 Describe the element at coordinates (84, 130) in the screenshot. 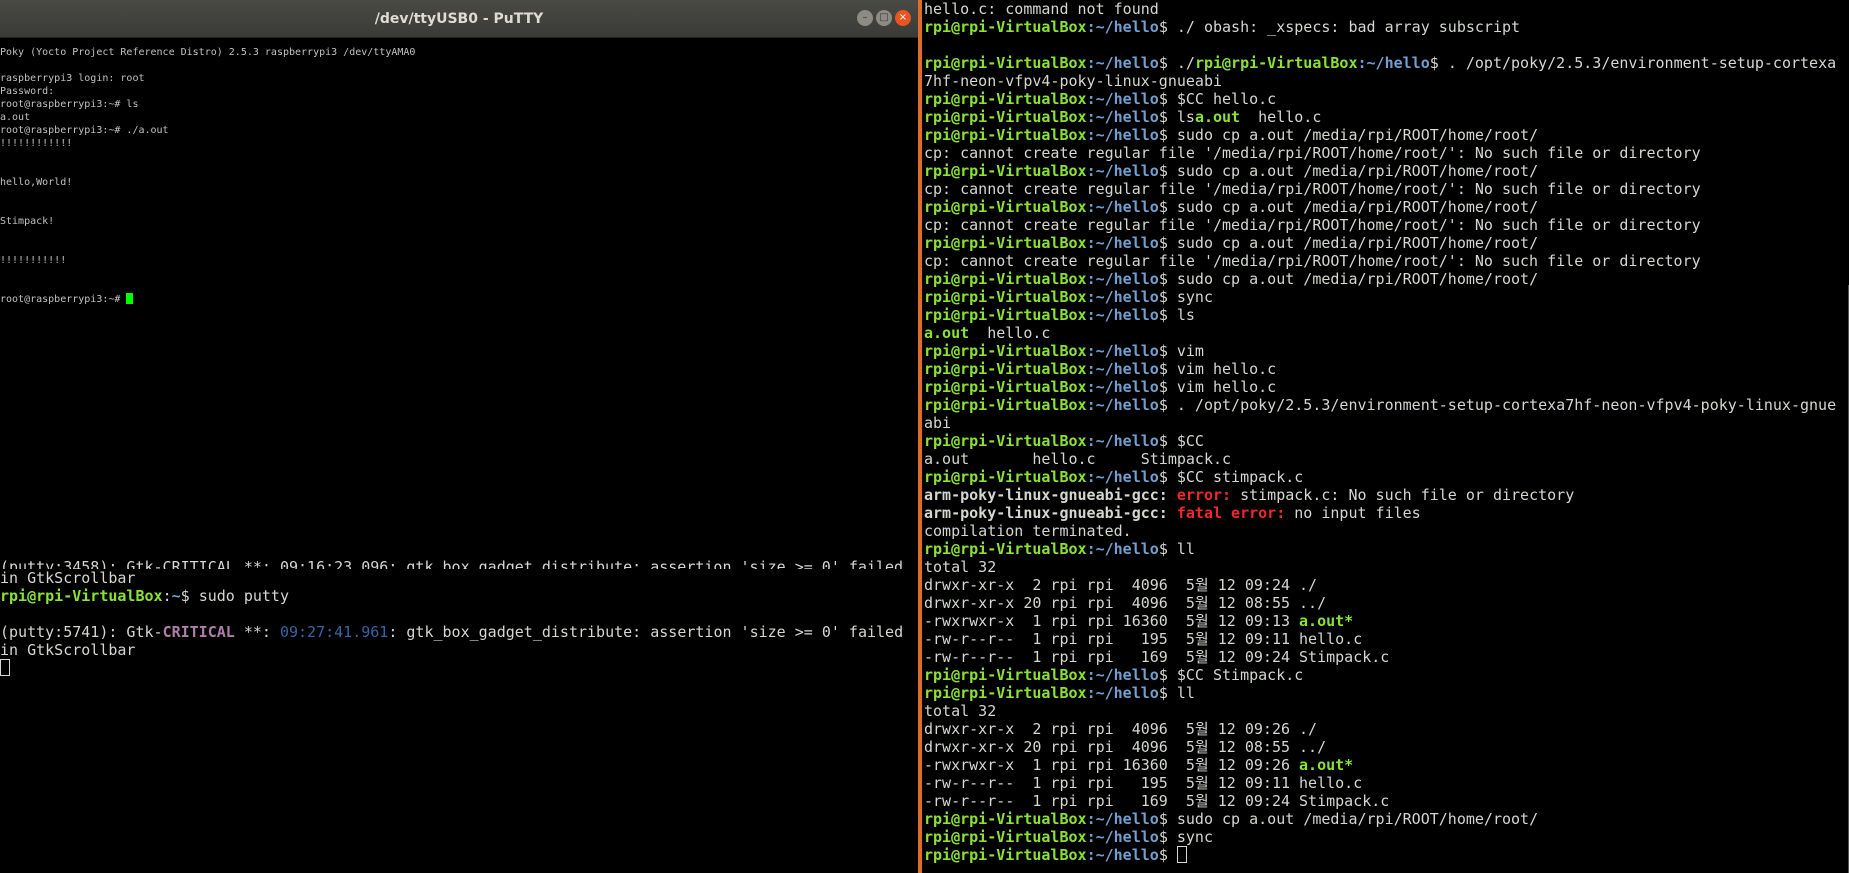

I see `console-line: root@raspberrypi3:~# ./a.out` at that location.